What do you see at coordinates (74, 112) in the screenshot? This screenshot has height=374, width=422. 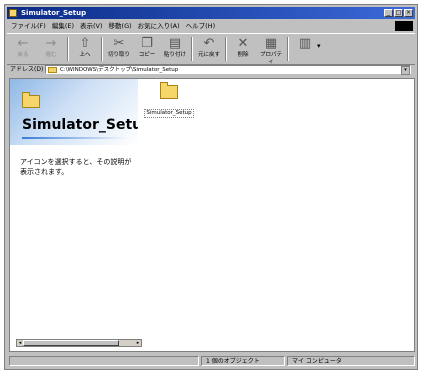 I see `panel-banner` at bounding box center [74, 112].